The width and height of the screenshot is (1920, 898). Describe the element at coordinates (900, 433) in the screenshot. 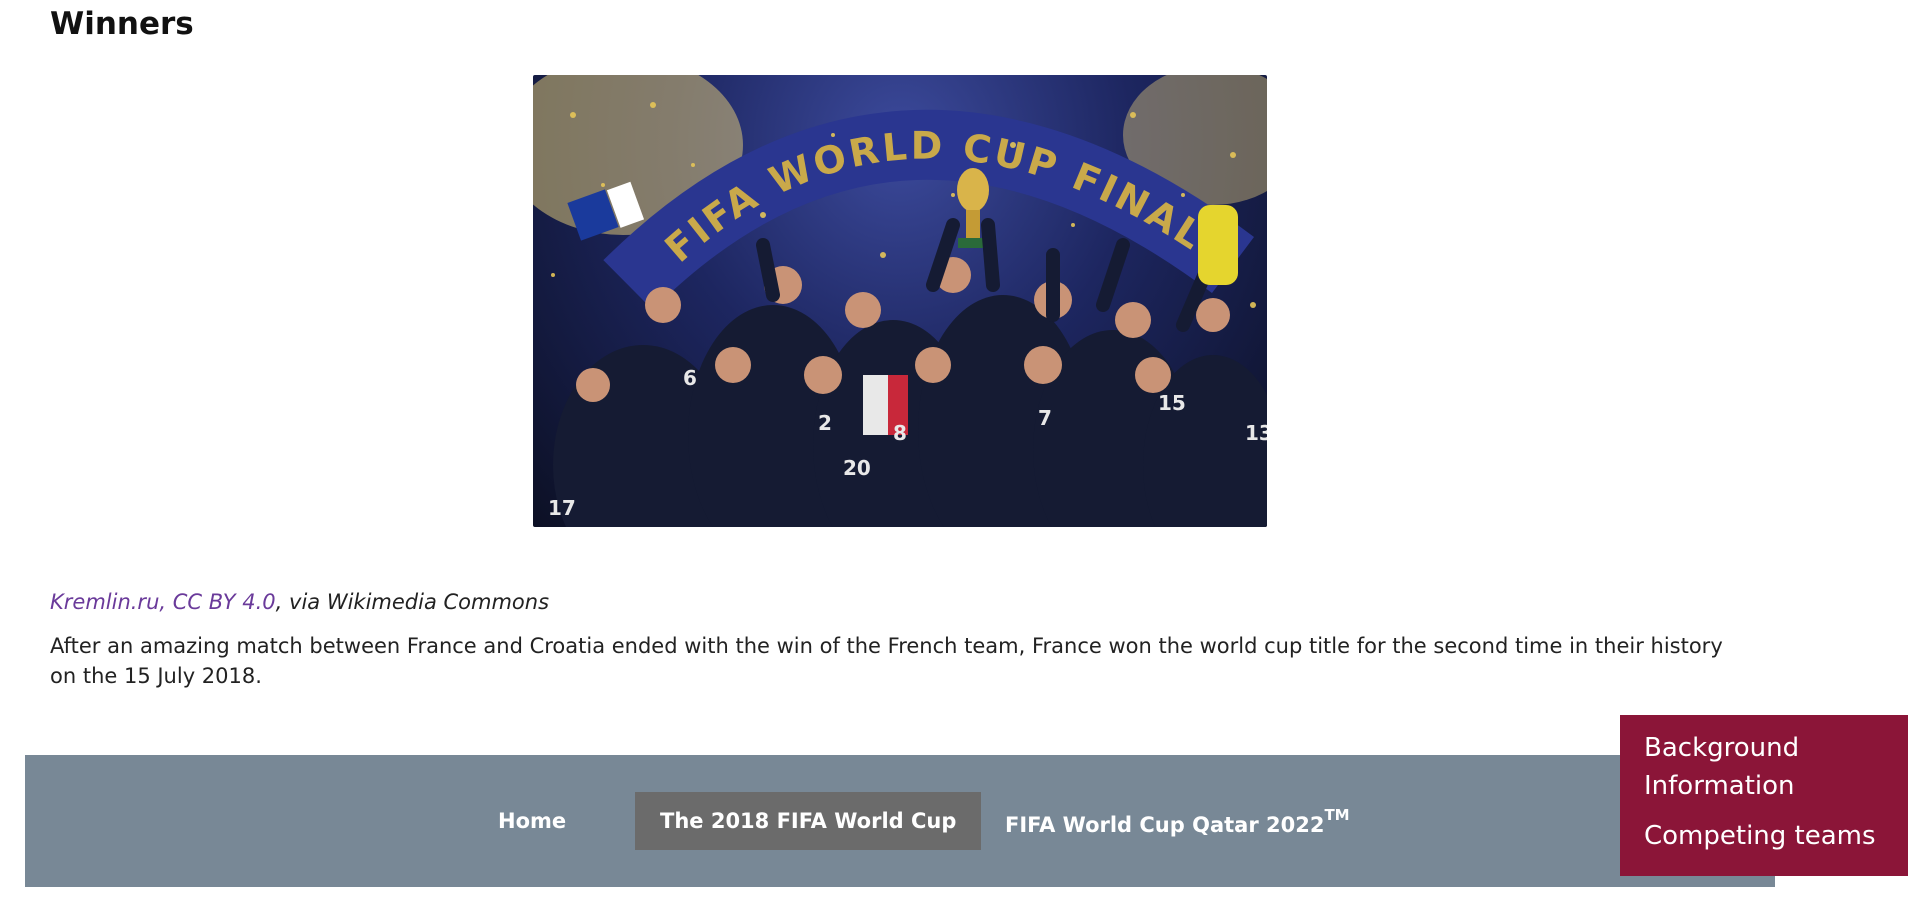

I see `jersey-number: 8` at that location.